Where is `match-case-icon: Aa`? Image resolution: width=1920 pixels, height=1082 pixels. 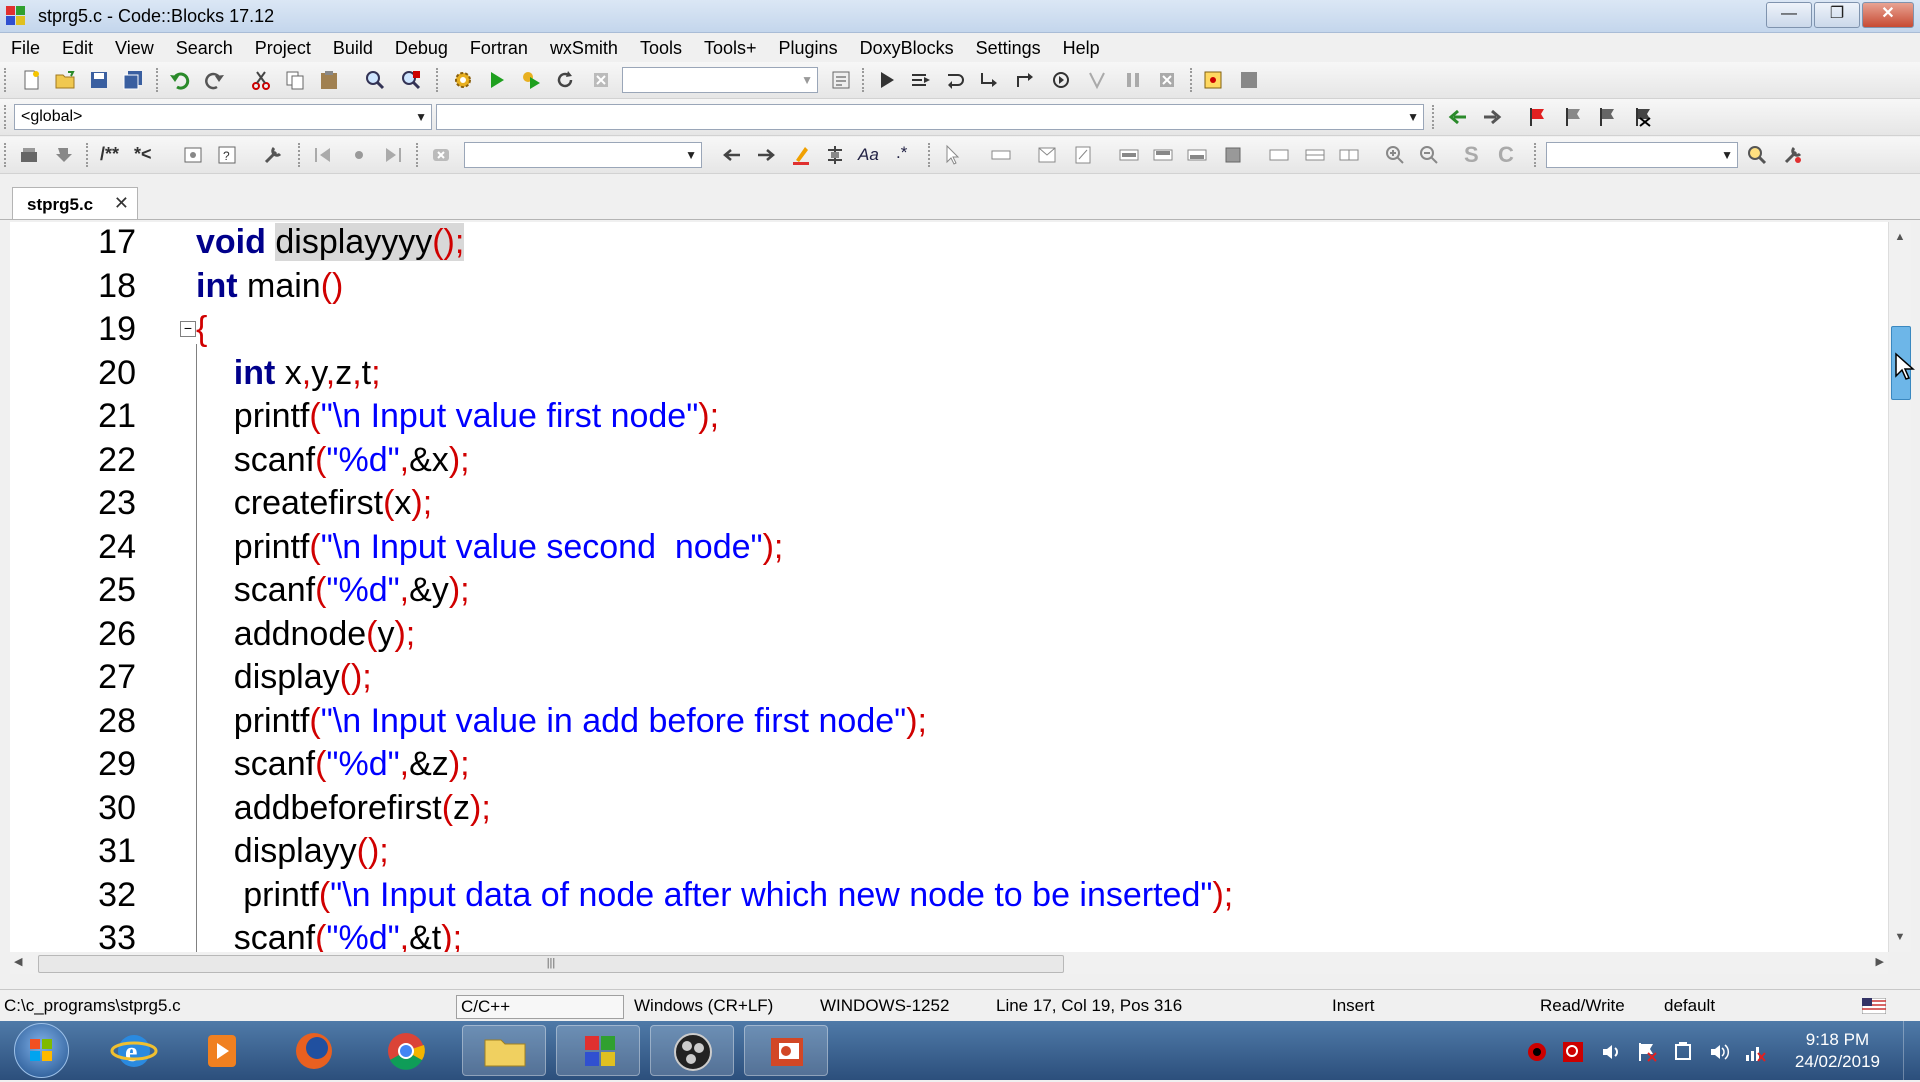 match-case-icon: Aa is located at coordinates (868, 155).